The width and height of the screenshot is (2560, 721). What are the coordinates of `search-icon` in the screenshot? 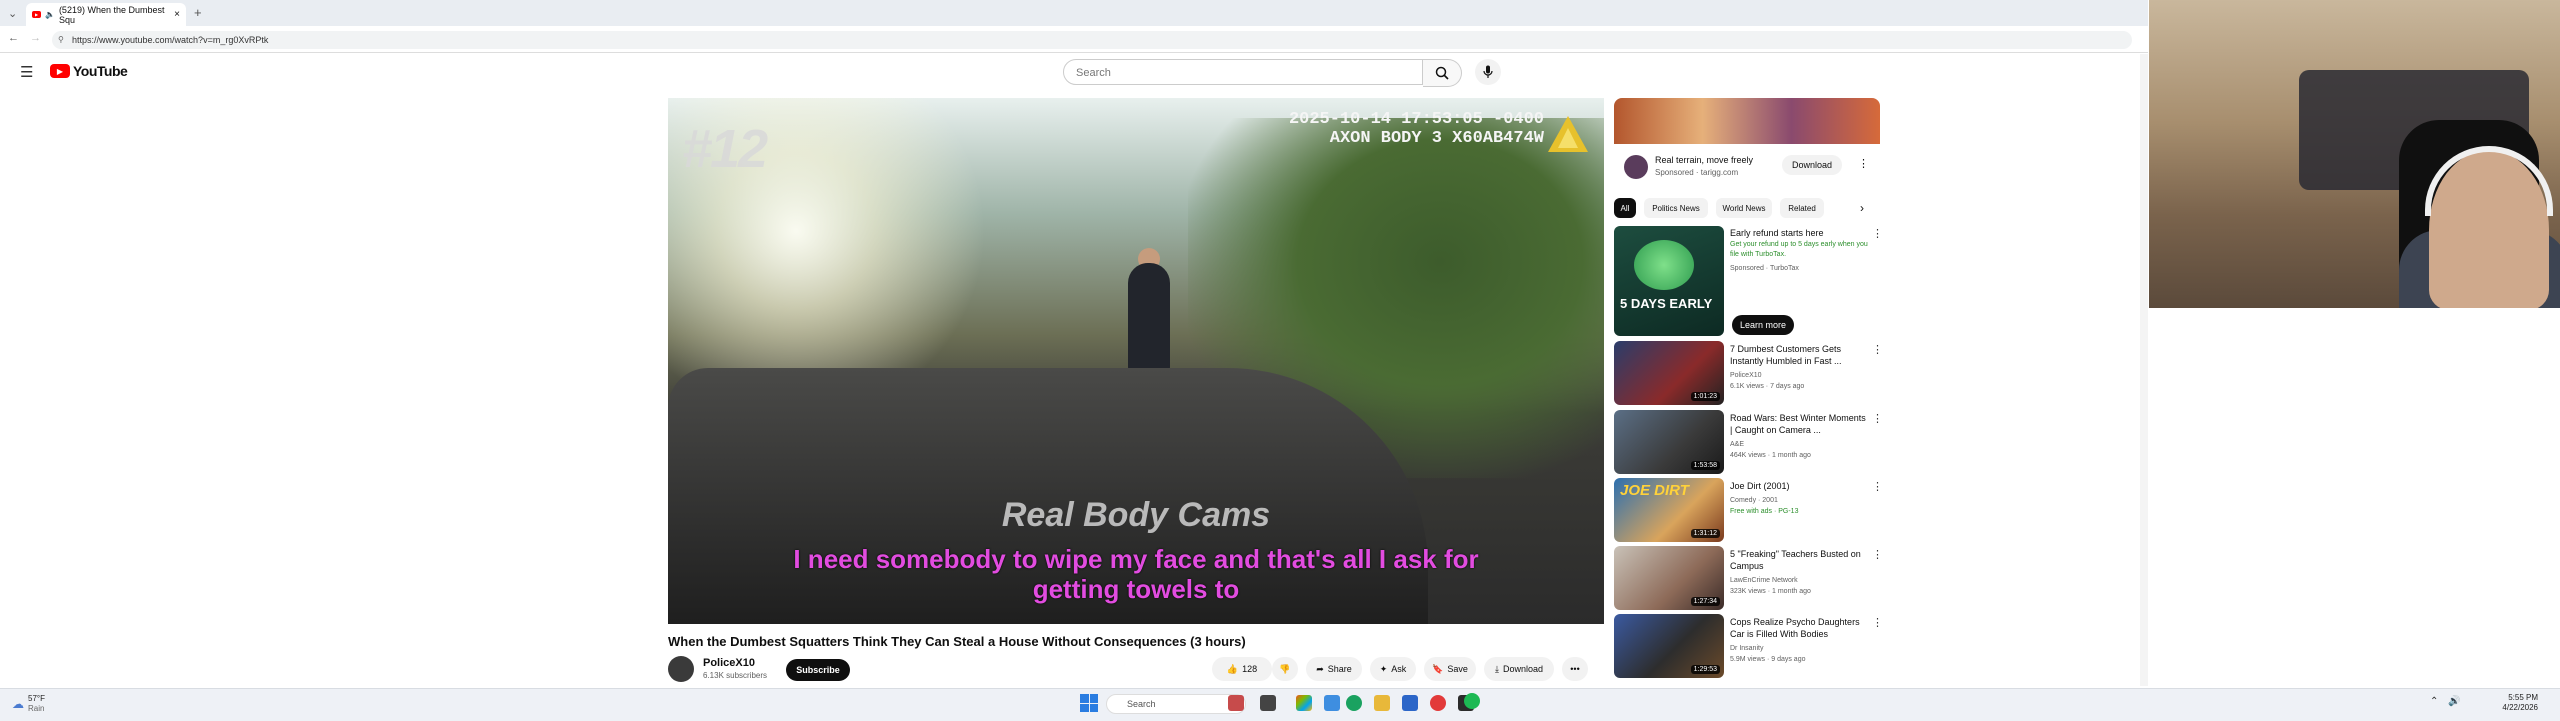 It's located at (1442, 73).